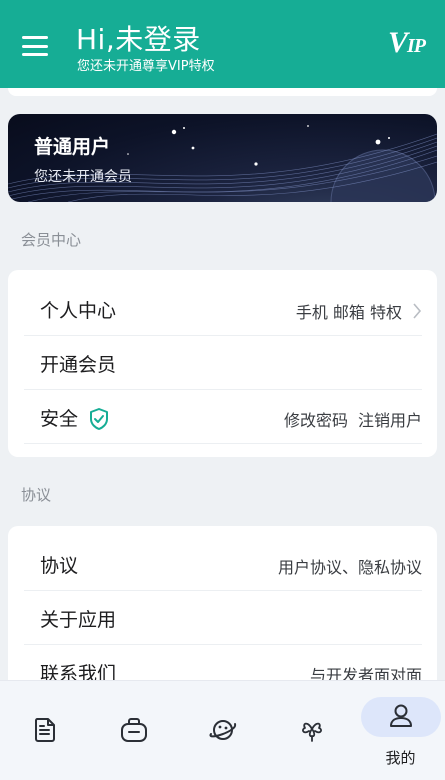 The width and height of the screenshot is (445, 780). I want to click on chevron-right-icon, so click(417, 311).